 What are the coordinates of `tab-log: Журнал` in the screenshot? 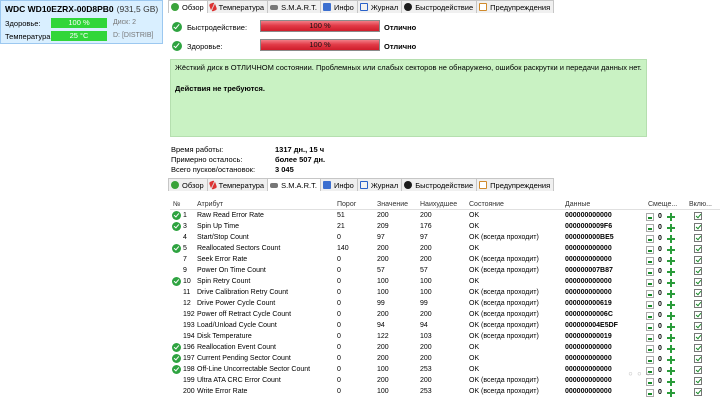 It's located at (379, 6).